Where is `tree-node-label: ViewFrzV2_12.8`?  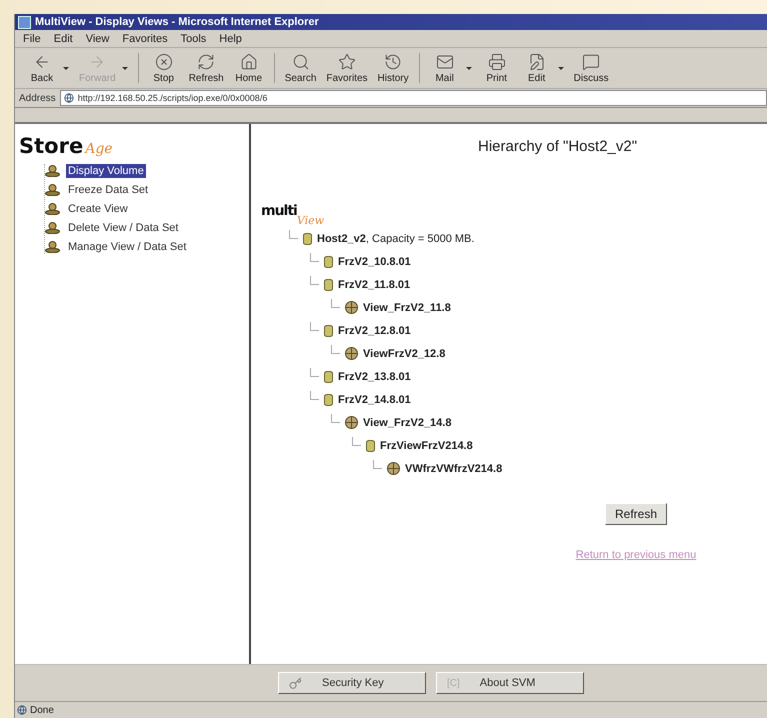 tree-node-label: ViewFrzV2_12.8 is located at coordinates (404, 354).